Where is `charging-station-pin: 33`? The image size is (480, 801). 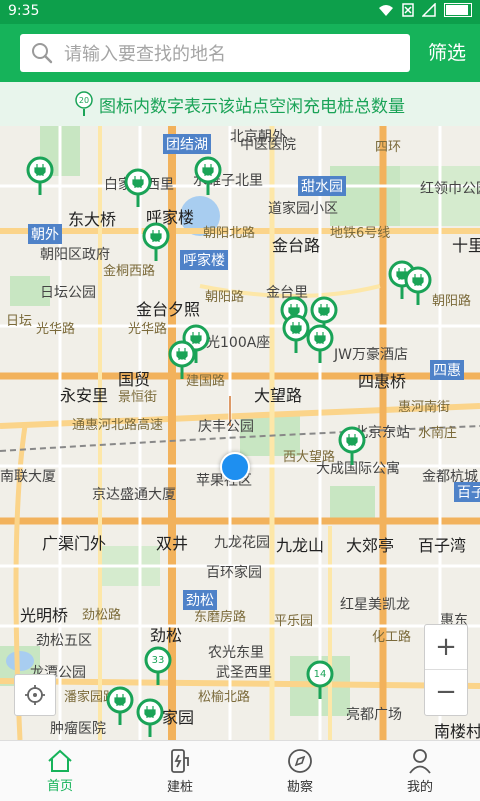
charging-station-pin: 33 is located at coordinates (158, 666).